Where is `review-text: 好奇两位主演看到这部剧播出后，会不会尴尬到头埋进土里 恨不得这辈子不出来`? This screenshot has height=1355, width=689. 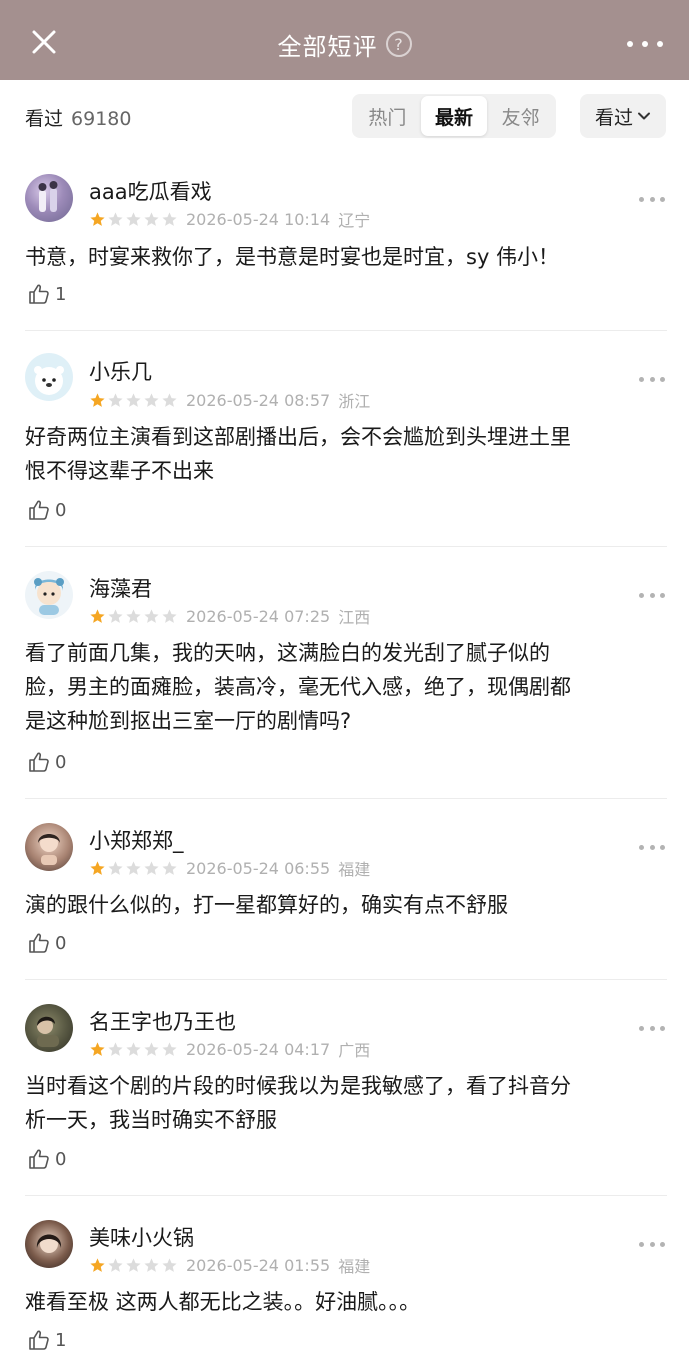
review-text: 好奇两位主演看到这部剧播出后，会不会尴尬到头埋进土里 恨不得这辈子不出来 is located at coordinates (298, 454).